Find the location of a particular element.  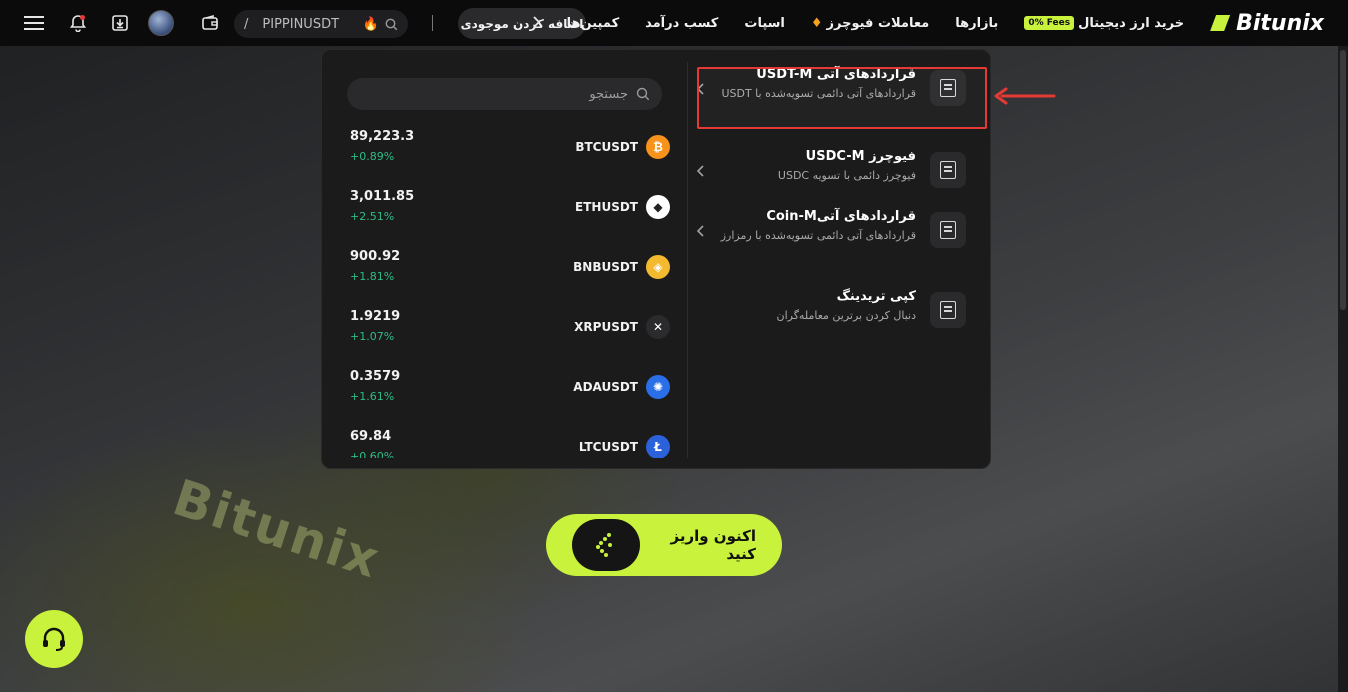

download-icon is located at coordinates (120, 23).